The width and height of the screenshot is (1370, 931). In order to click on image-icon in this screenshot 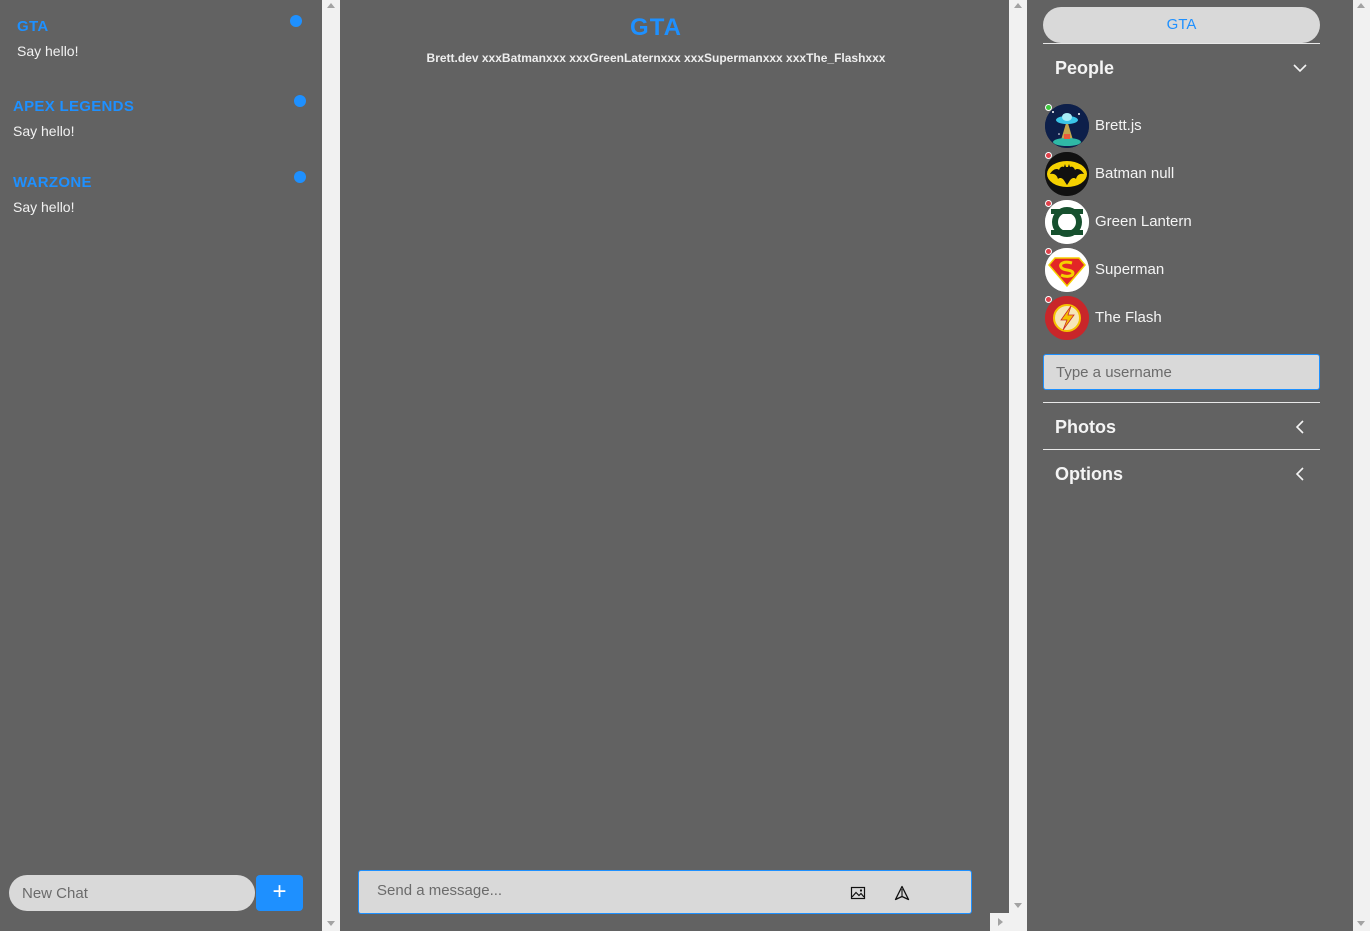, I will do `click(858, 893)`.